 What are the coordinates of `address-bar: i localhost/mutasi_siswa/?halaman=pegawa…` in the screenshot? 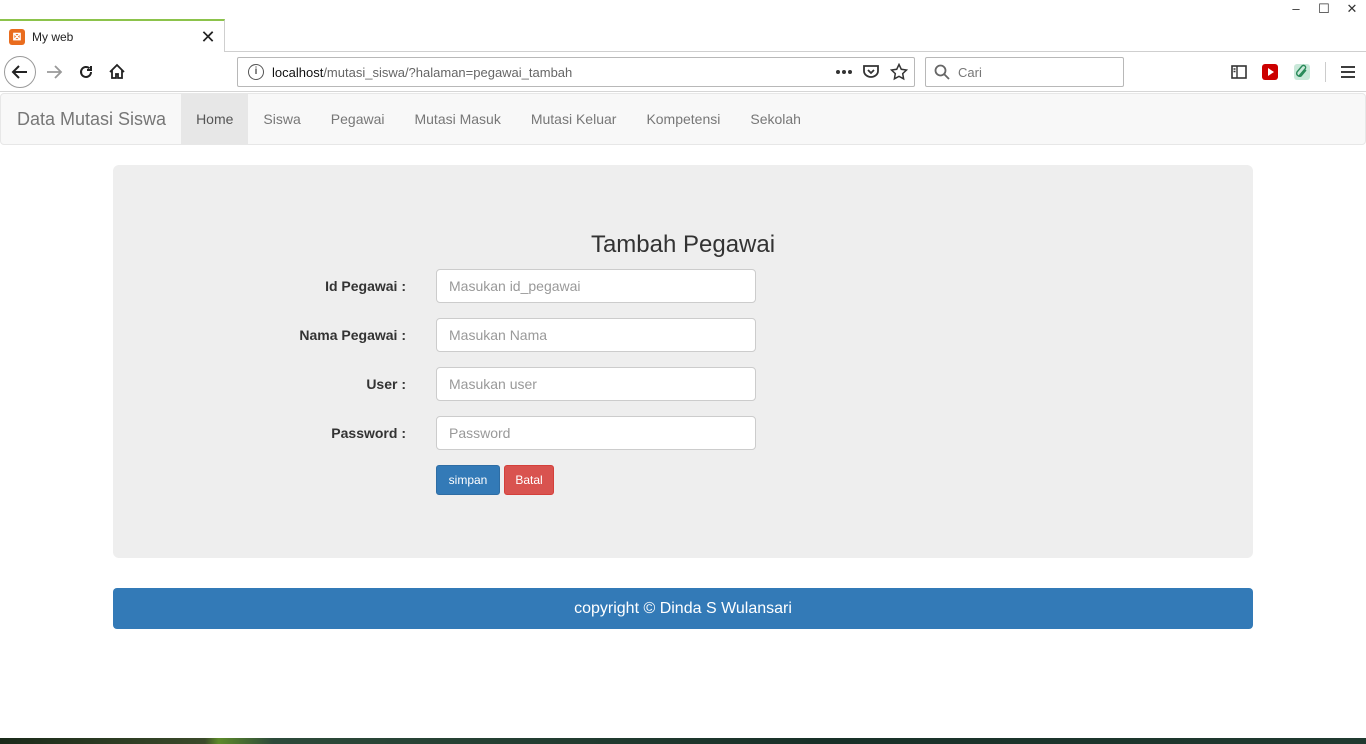 It's located at (576, 72).